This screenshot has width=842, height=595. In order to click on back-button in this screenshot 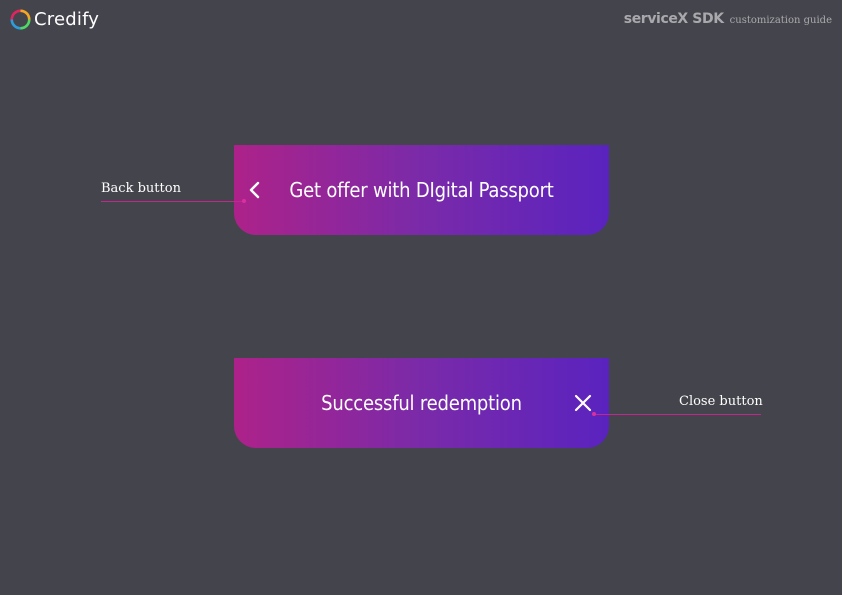, I will do `click(255, 190)`.